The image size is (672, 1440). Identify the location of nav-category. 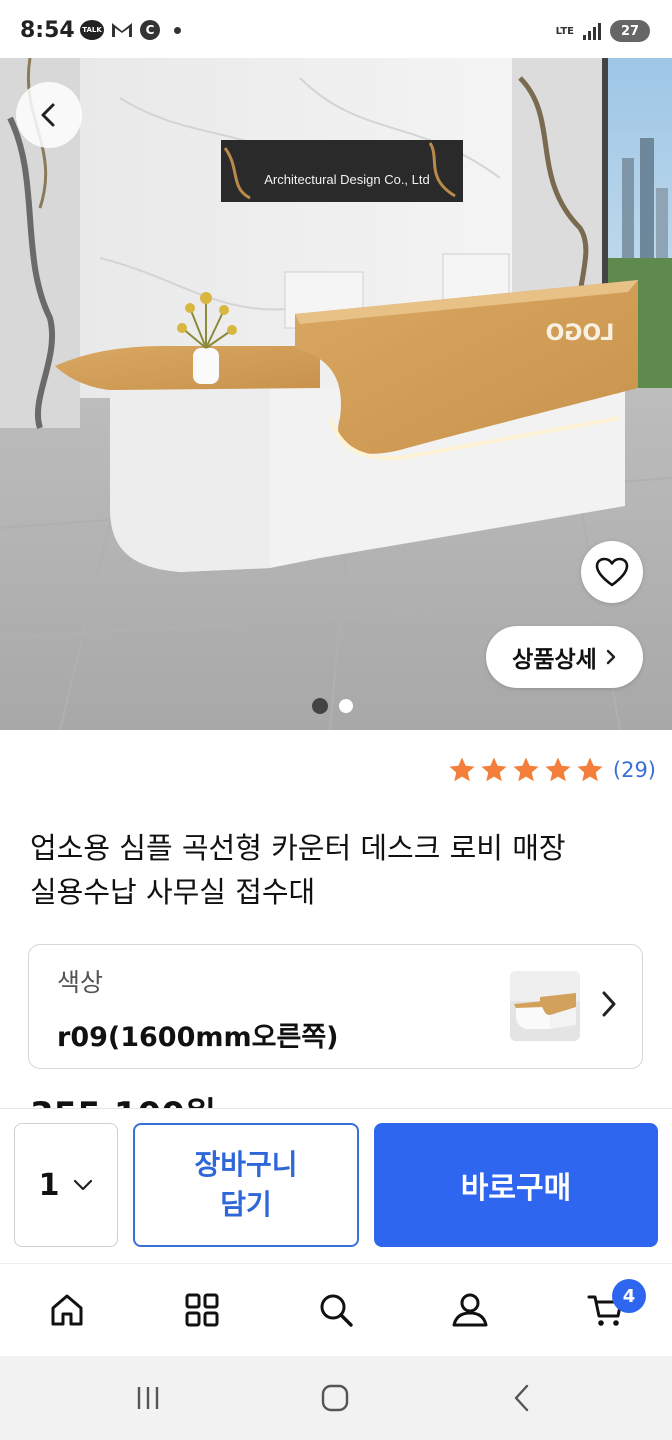
(202, 1310).